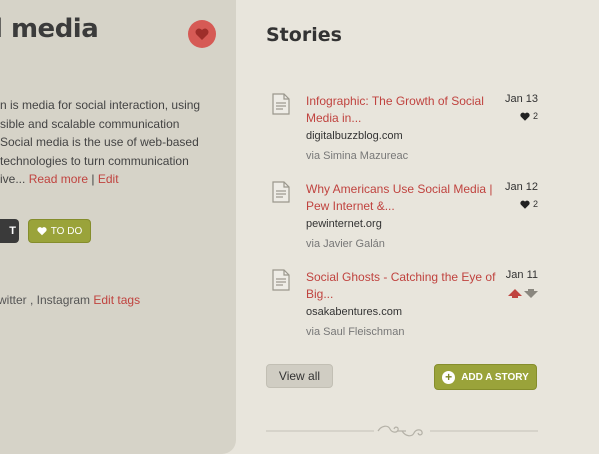 The image size is (599, 454). I want to click on upvote-arrow-icon, so click(515, 293).